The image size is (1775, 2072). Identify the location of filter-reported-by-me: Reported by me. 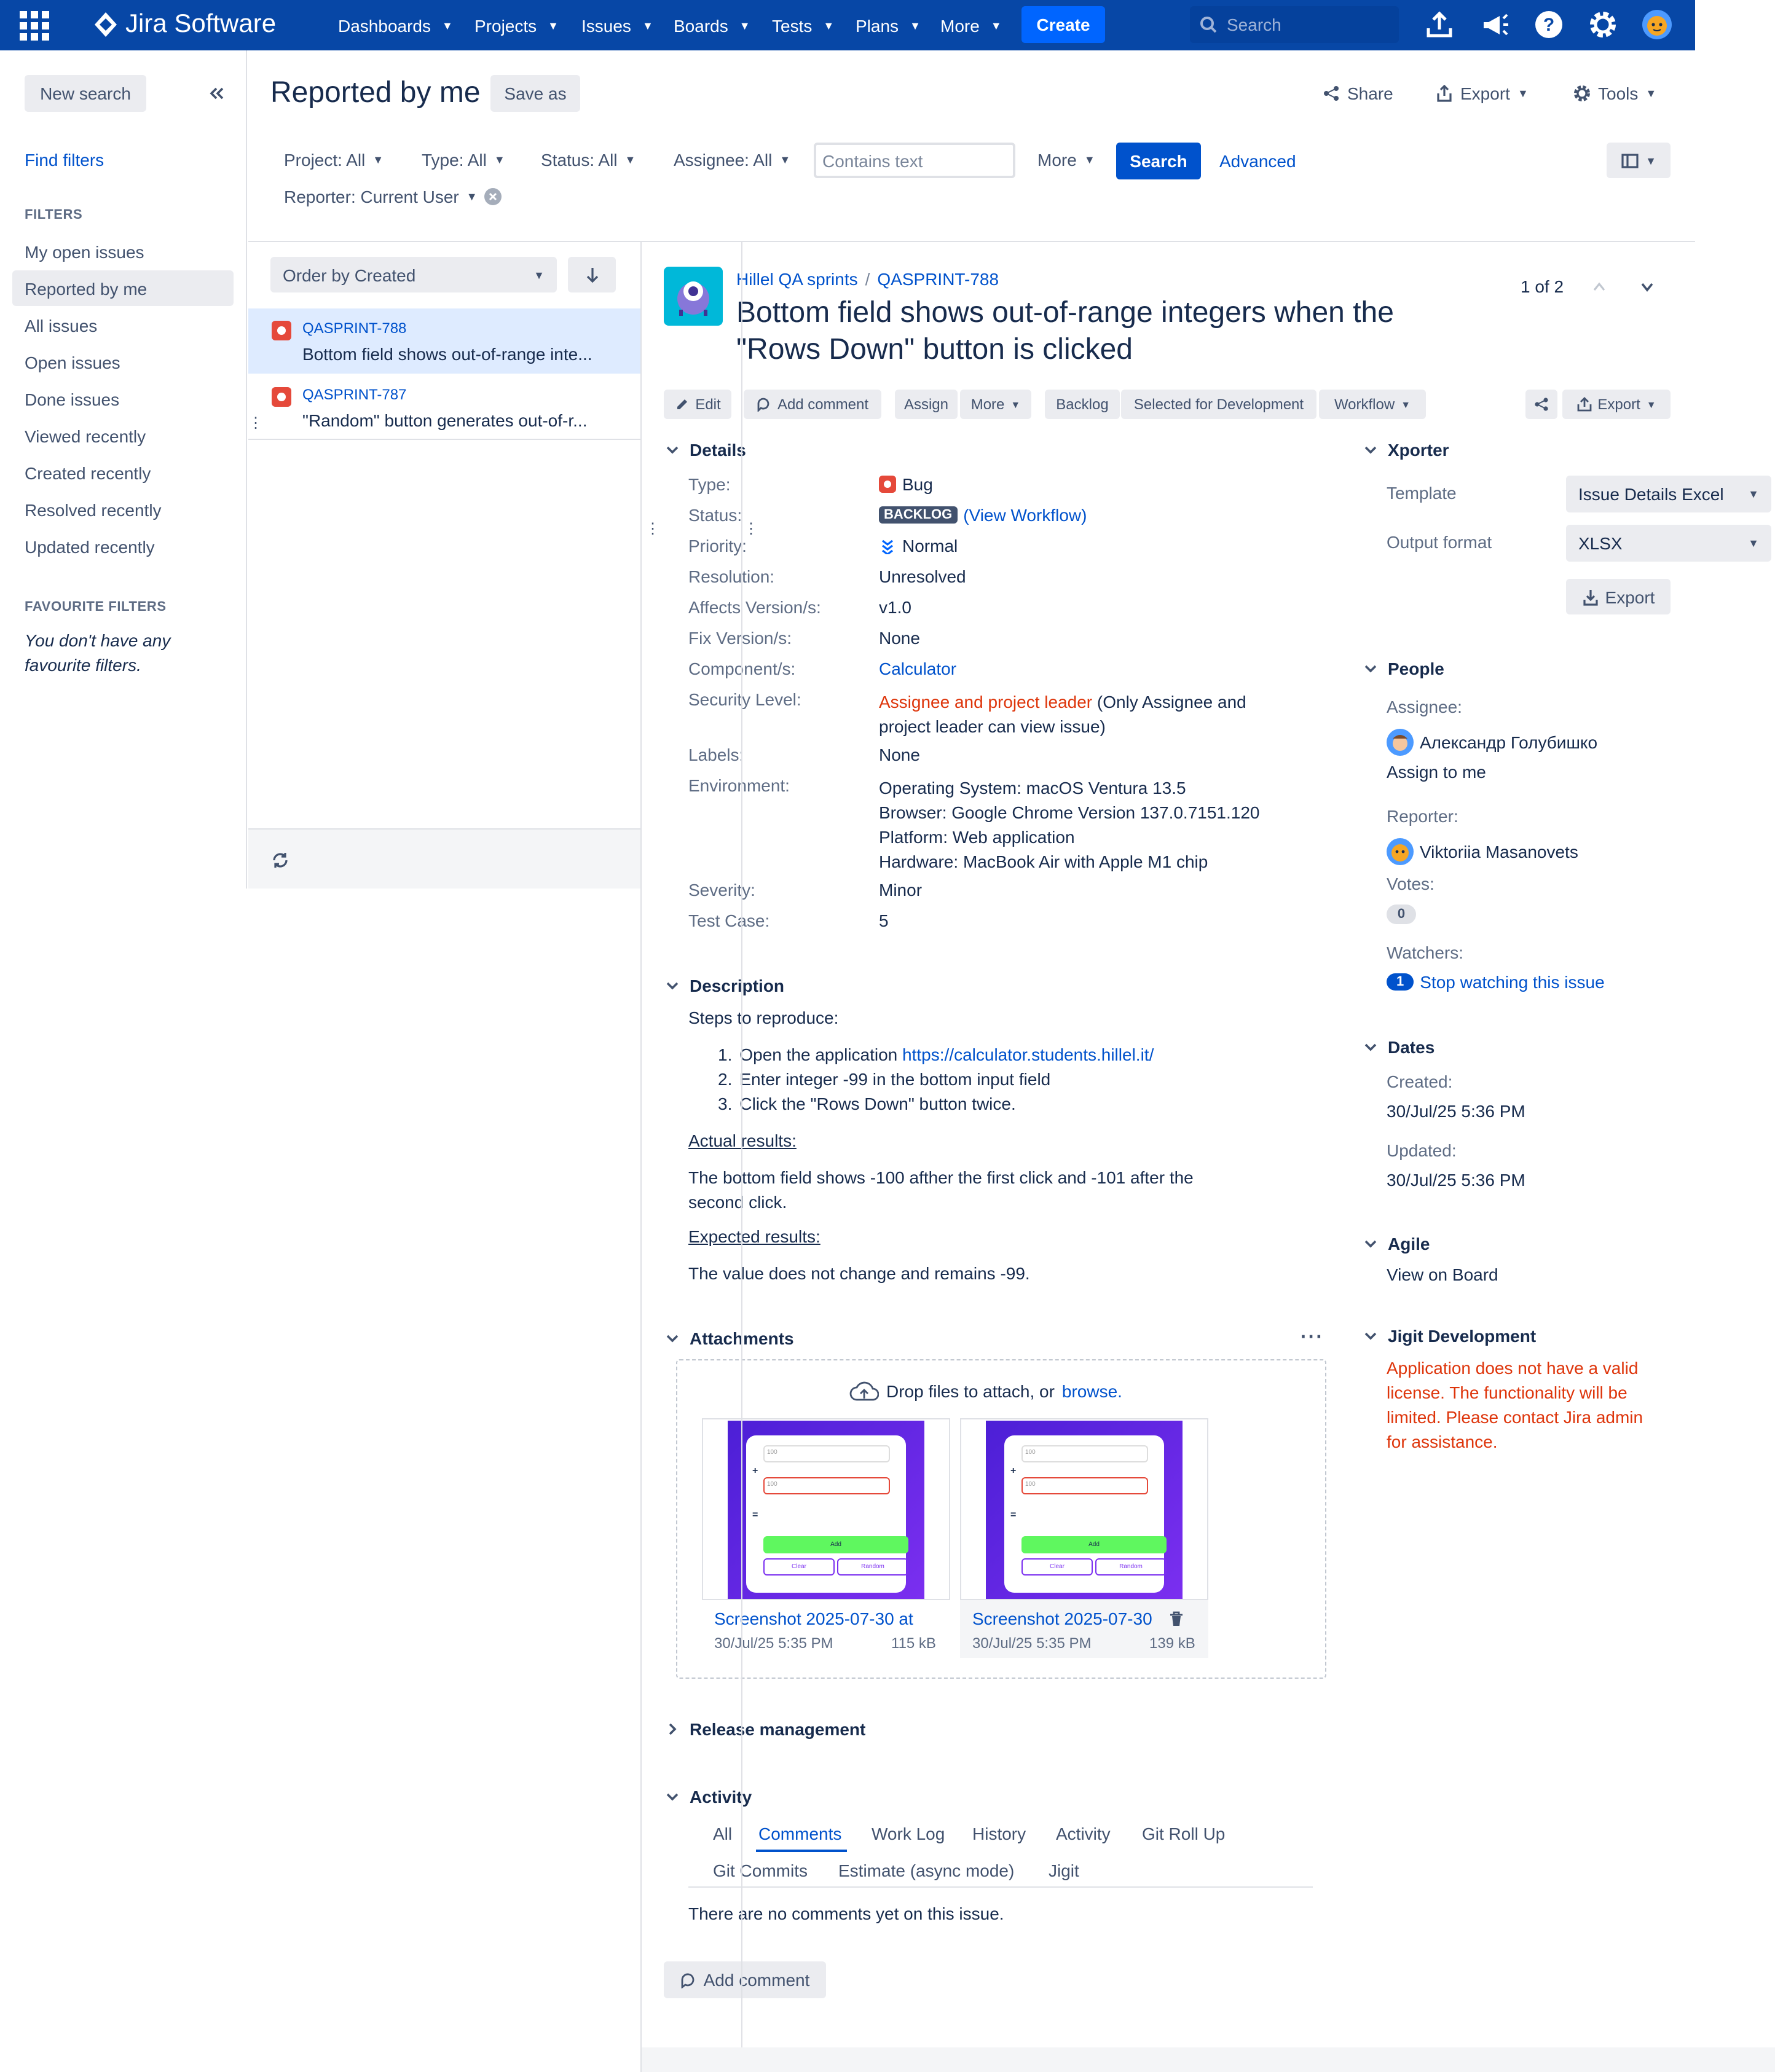
(86, 289).